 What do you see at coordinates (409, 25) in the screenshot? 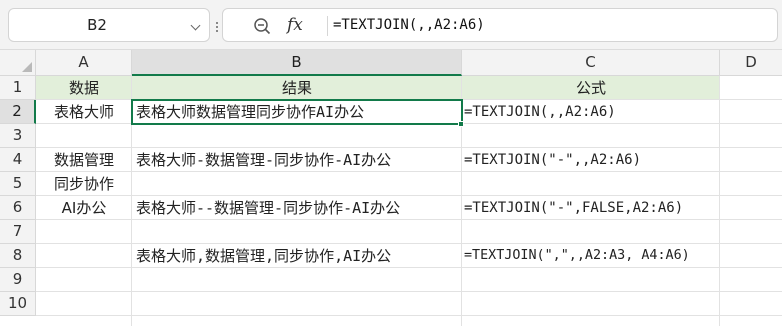
I see `formula-input: =TEXTJOIN(,,A2:A6)` at bounding box center [409, 25].